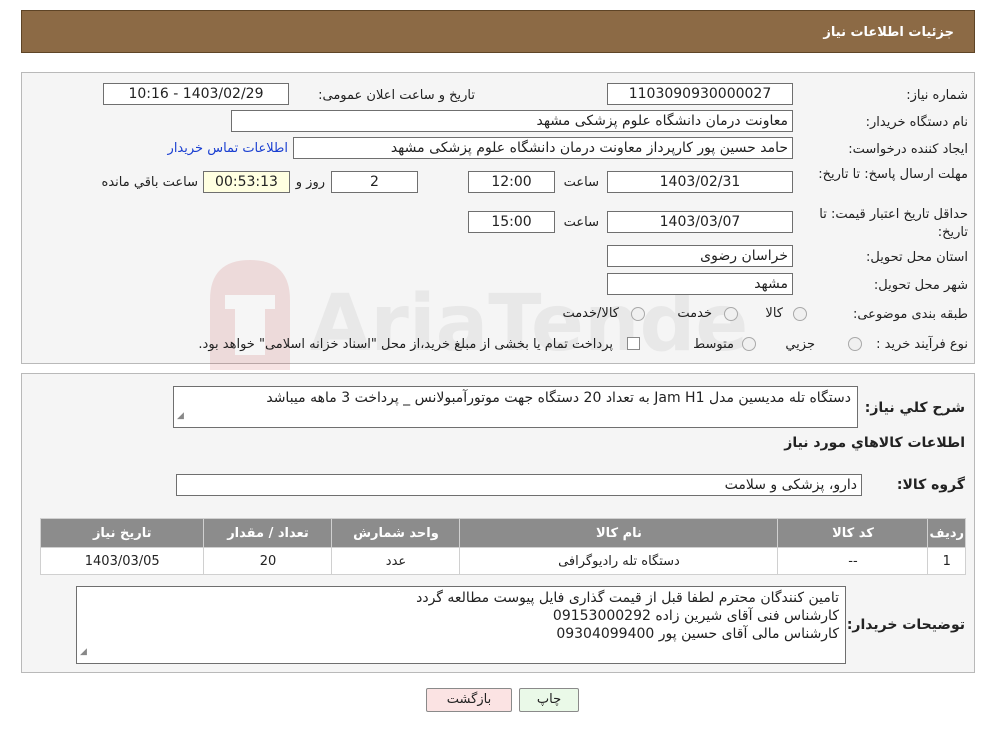 The image size is (985, 733). What do you see at coordinates (638, 314) in the screenshot?
I see `category-radio-goods-service` at bounding box center [638, 314].